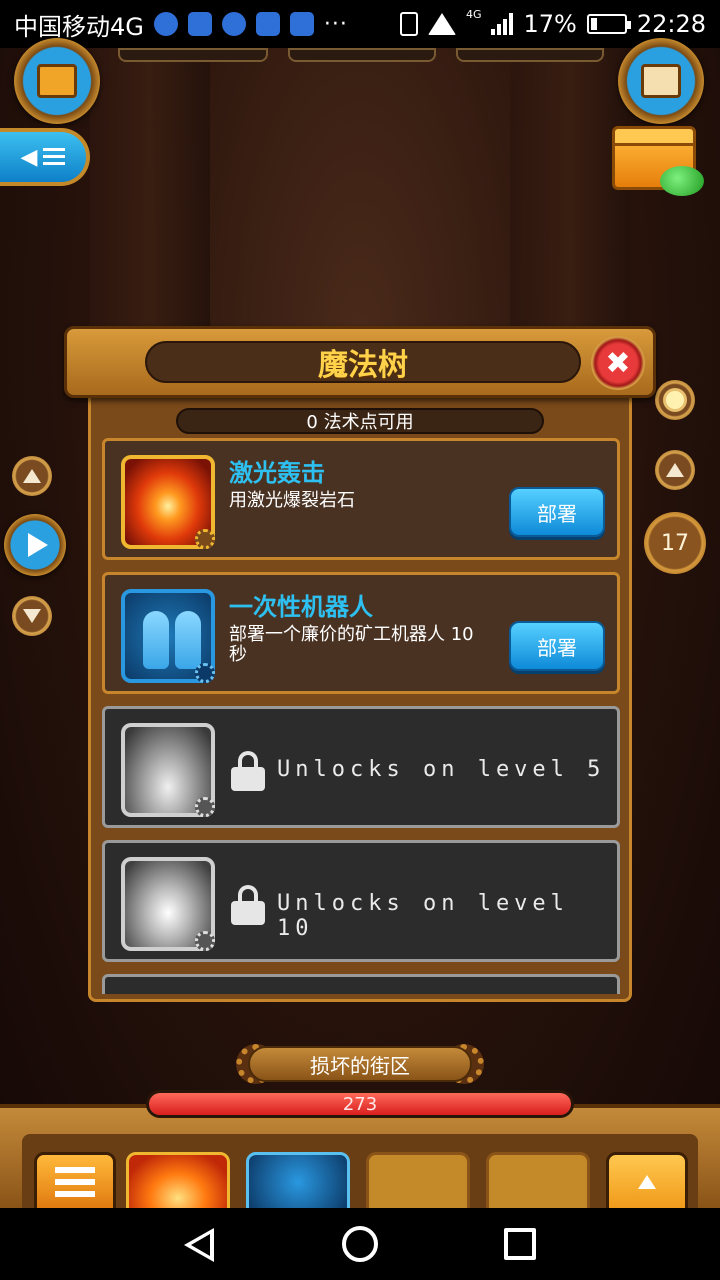 The image size is (720, 1280). I want to click on play-button, so click(35, 545).